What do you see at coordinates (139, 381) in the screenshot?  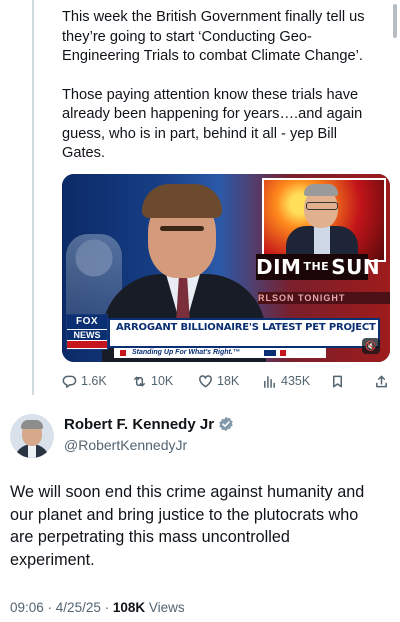 I see `repost-icon` at bounding box center [139, 381].